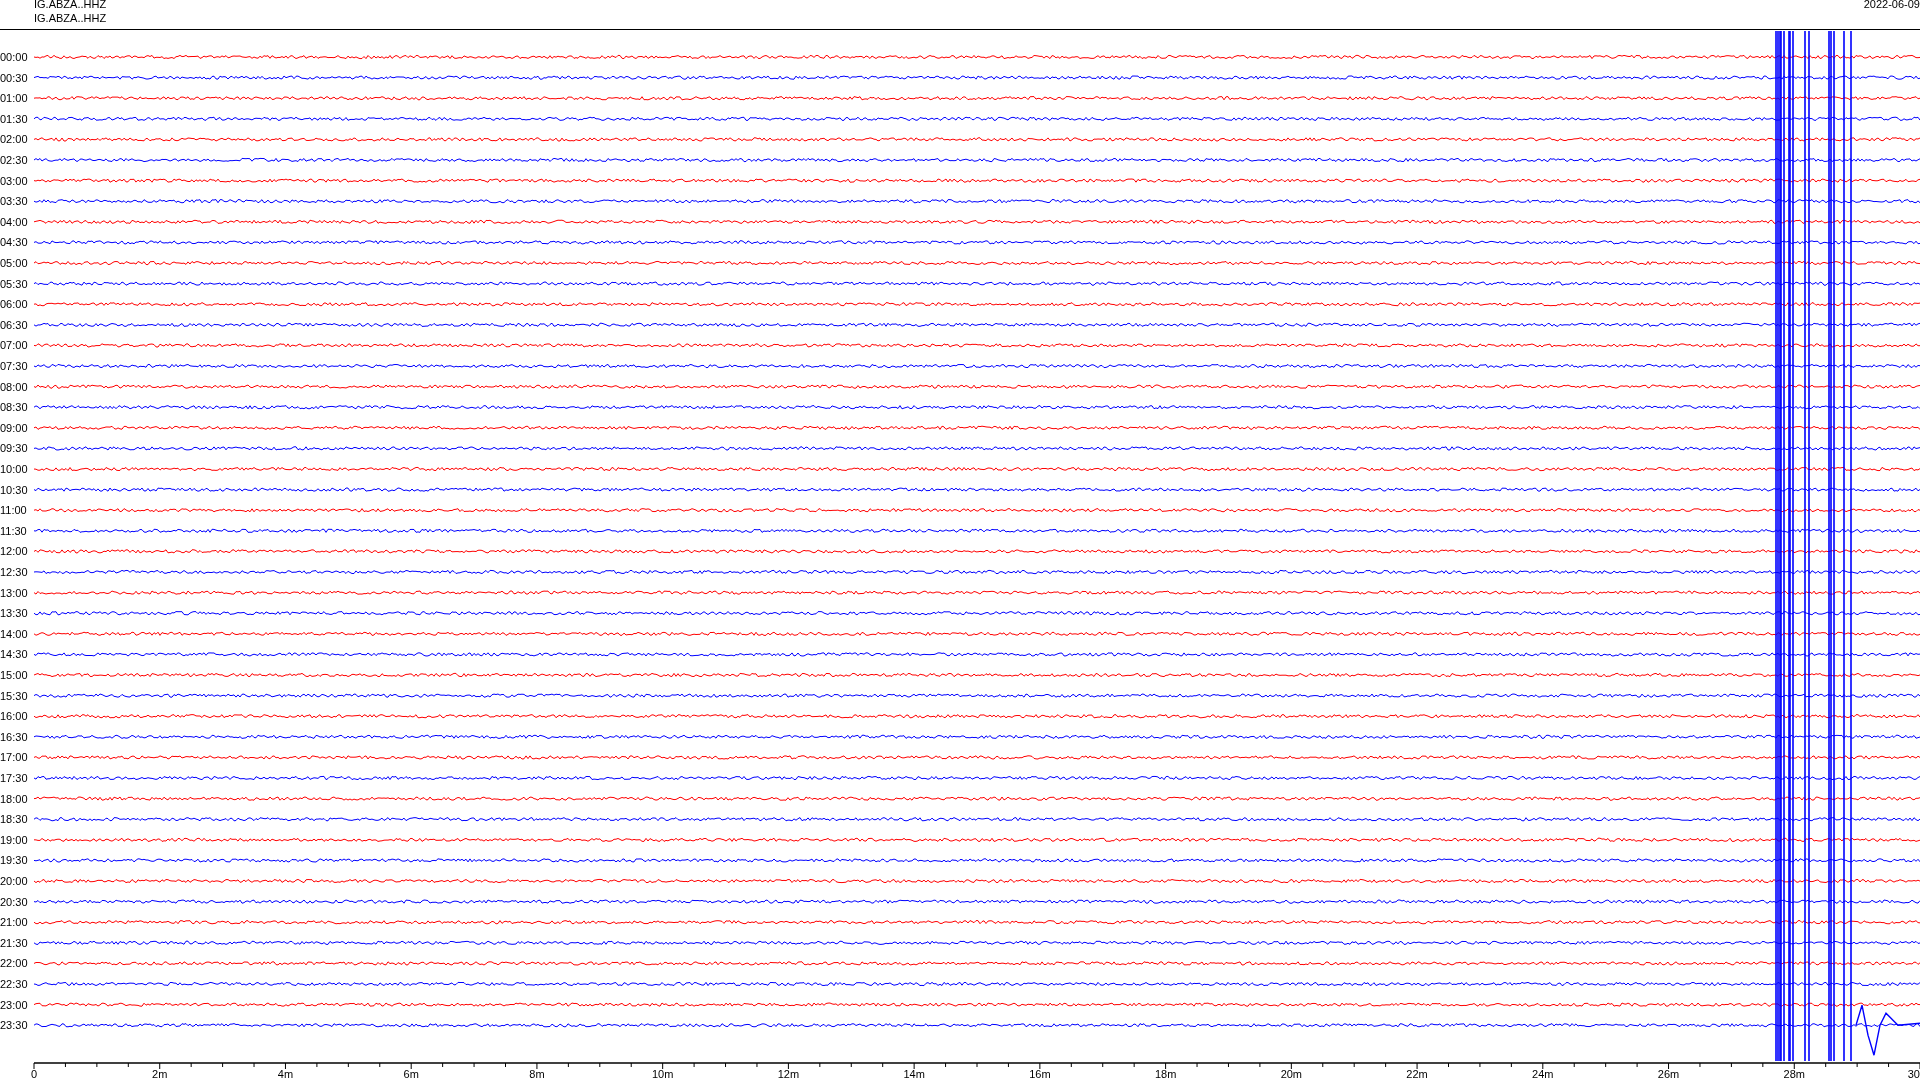 This screenshot has width=1920, height=1080. Describe the element at coordinates (1668, 1073) in the screenshot. I see `axis-tick-label: 26m` at that location.